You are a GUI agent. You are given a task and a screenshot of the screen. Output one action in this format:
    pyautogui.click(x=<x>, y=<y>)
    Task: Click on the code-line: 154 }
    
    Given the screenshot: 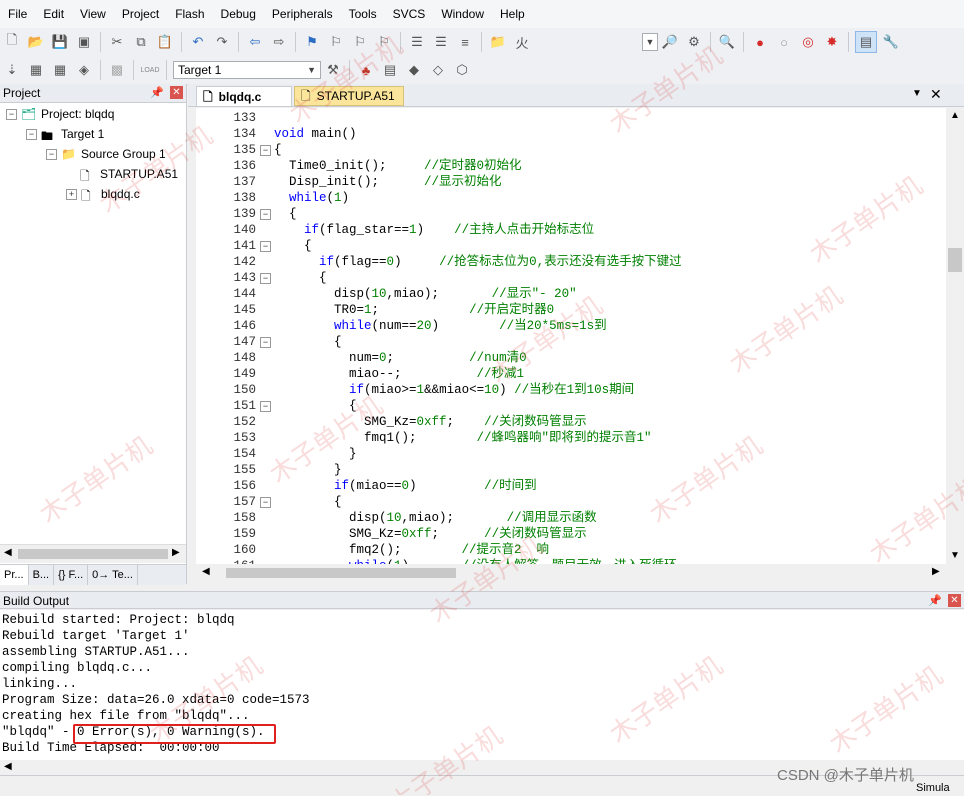 What is the action you would take?
    pyautogui.click(x=571, y=454)
    